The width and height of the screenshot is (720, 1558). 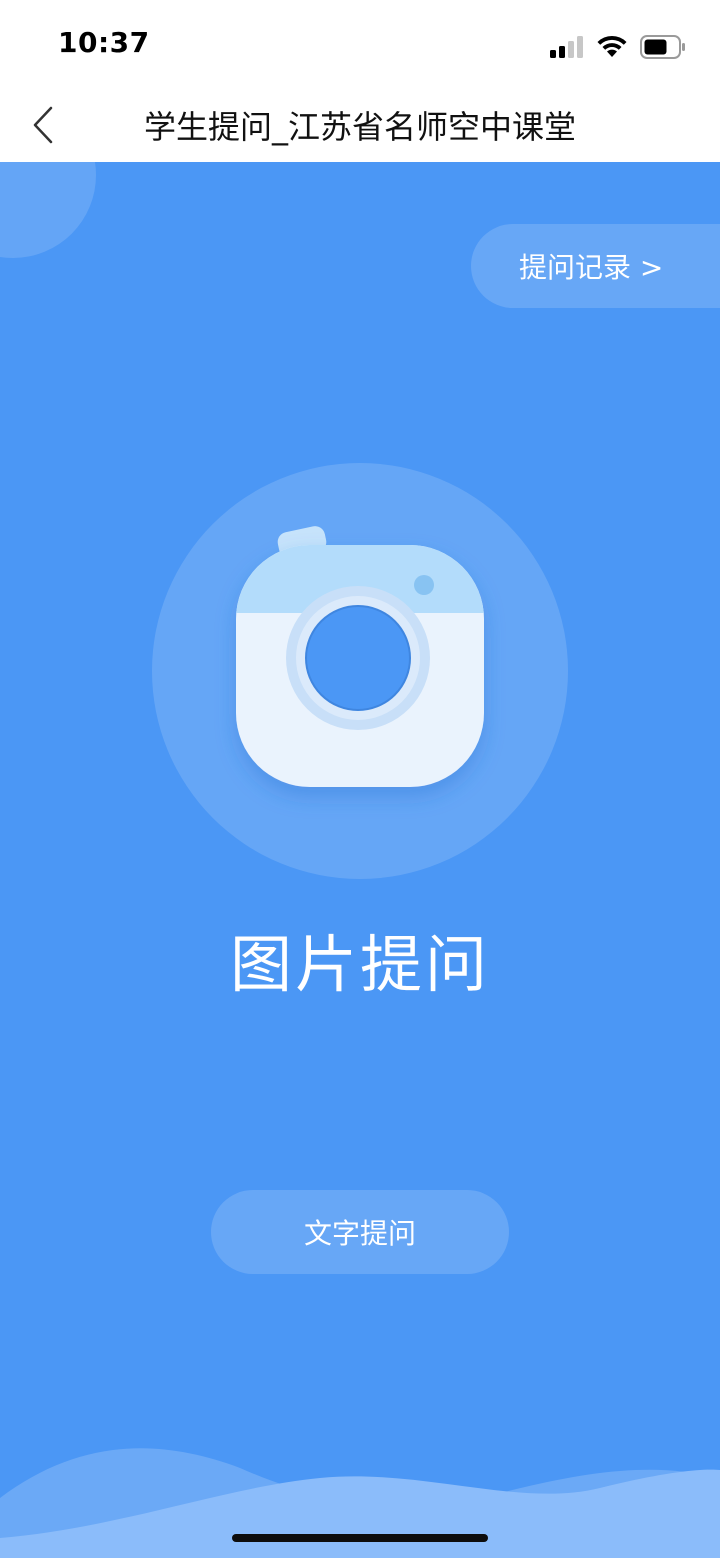 I want to click on battery-icon, so click(x=662, y=47).